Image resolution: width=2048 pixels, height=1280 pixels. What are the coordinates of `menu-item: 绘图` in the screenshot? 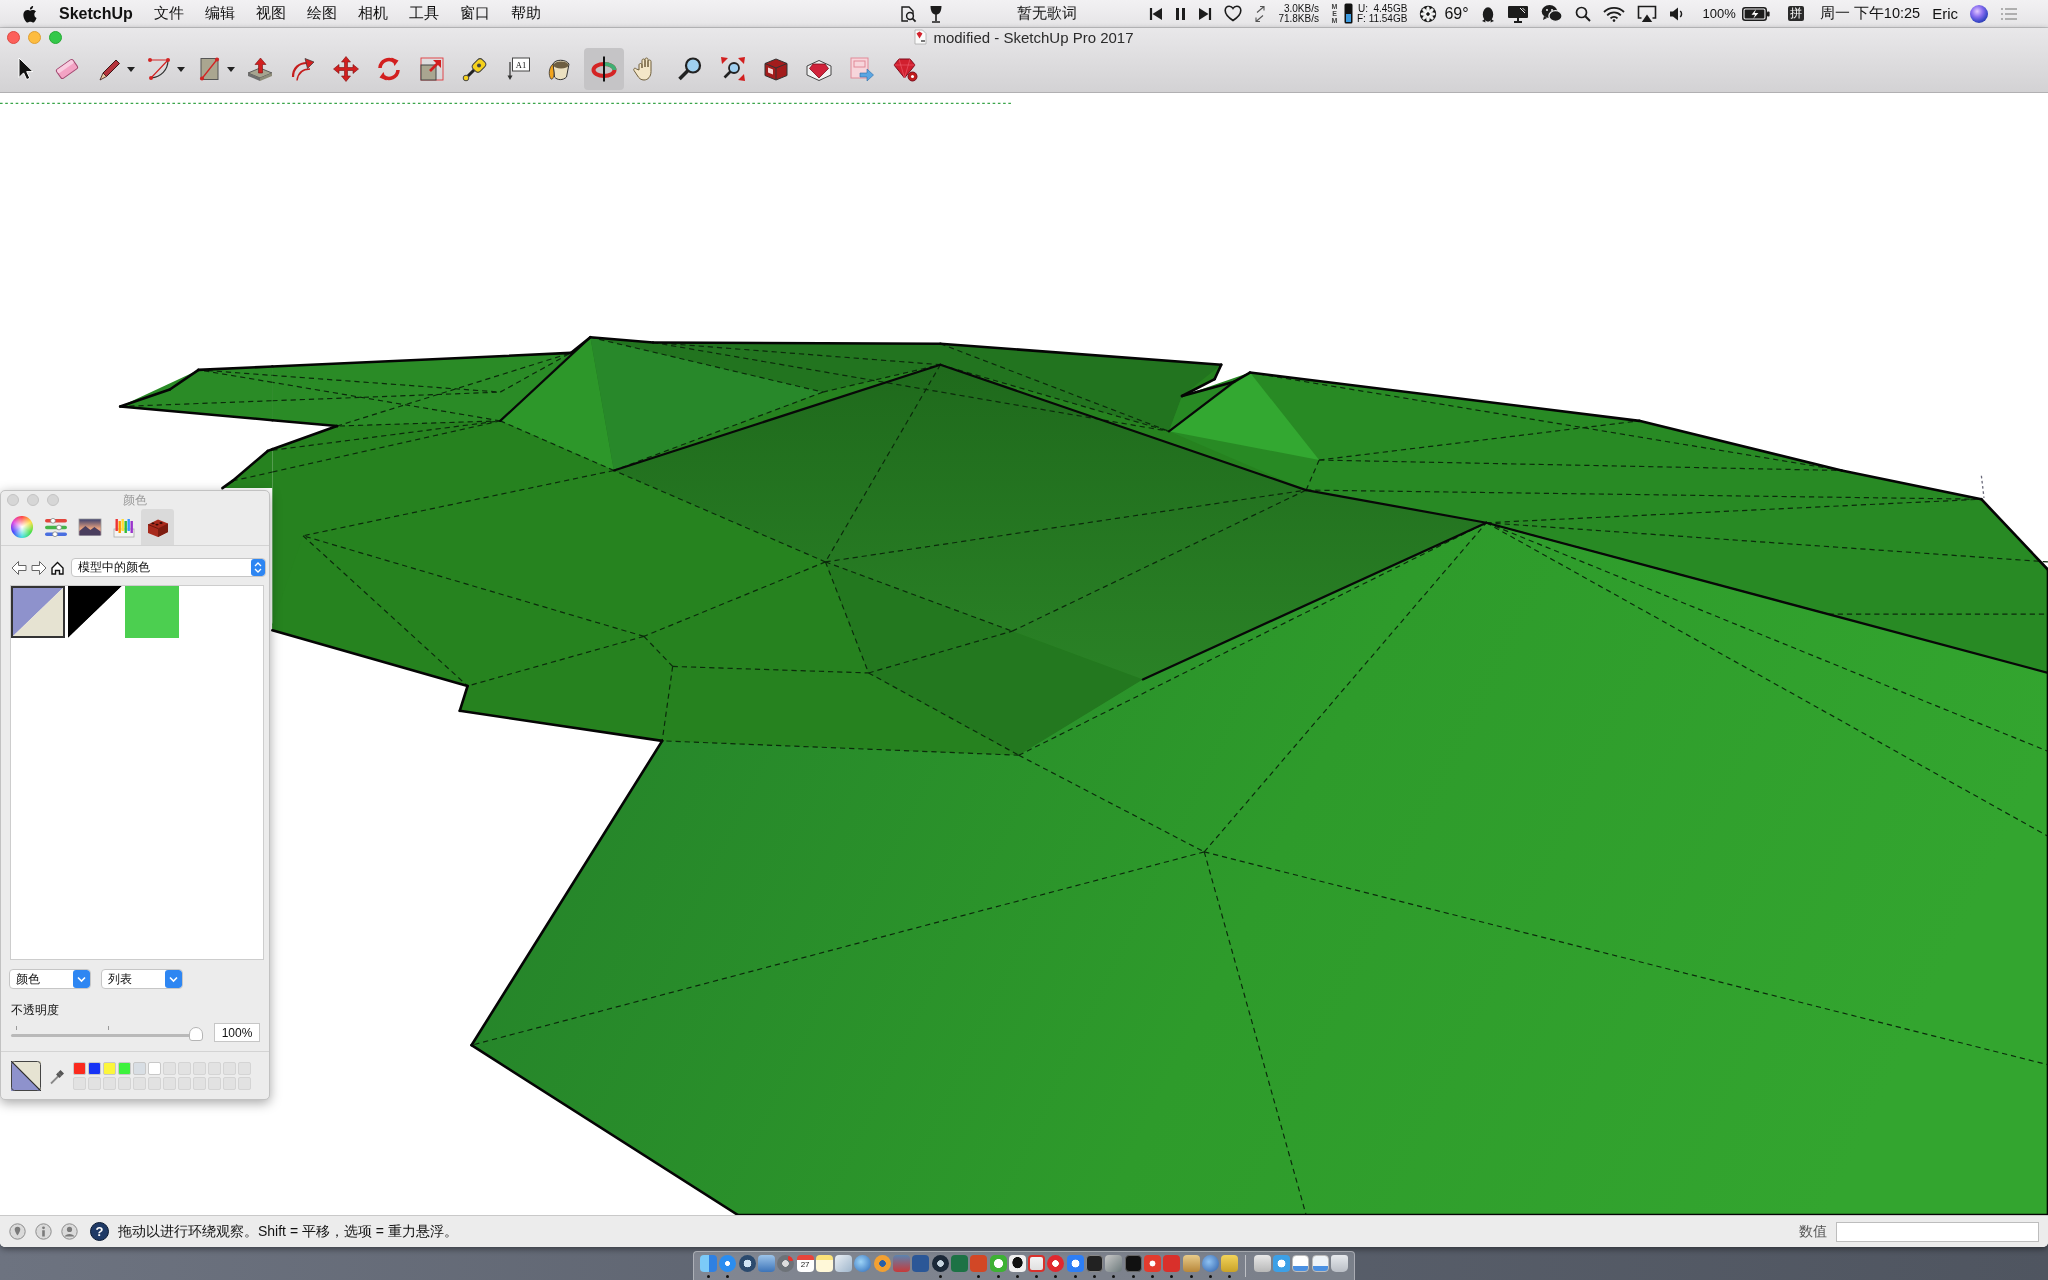 It's located at (321, 13).